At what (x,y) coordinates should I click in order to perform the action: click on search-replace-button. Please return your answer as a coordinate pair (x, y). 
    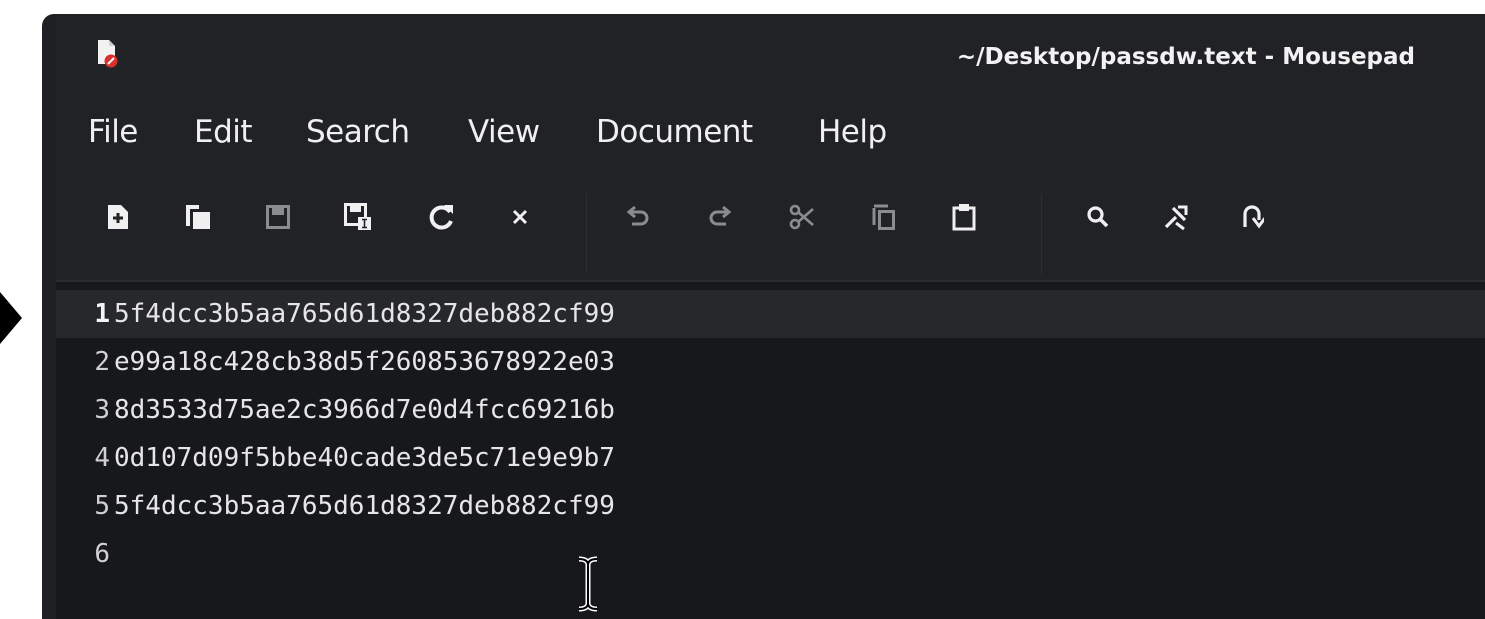
    Looking at the image, I should click on (1176, 217).